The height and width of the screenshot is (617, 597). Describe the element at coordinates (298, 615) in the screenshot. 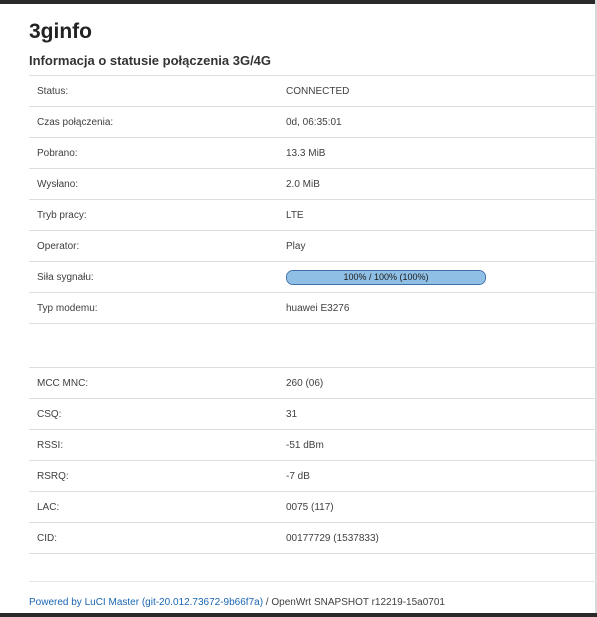

I see `bottom-bar` at that location.